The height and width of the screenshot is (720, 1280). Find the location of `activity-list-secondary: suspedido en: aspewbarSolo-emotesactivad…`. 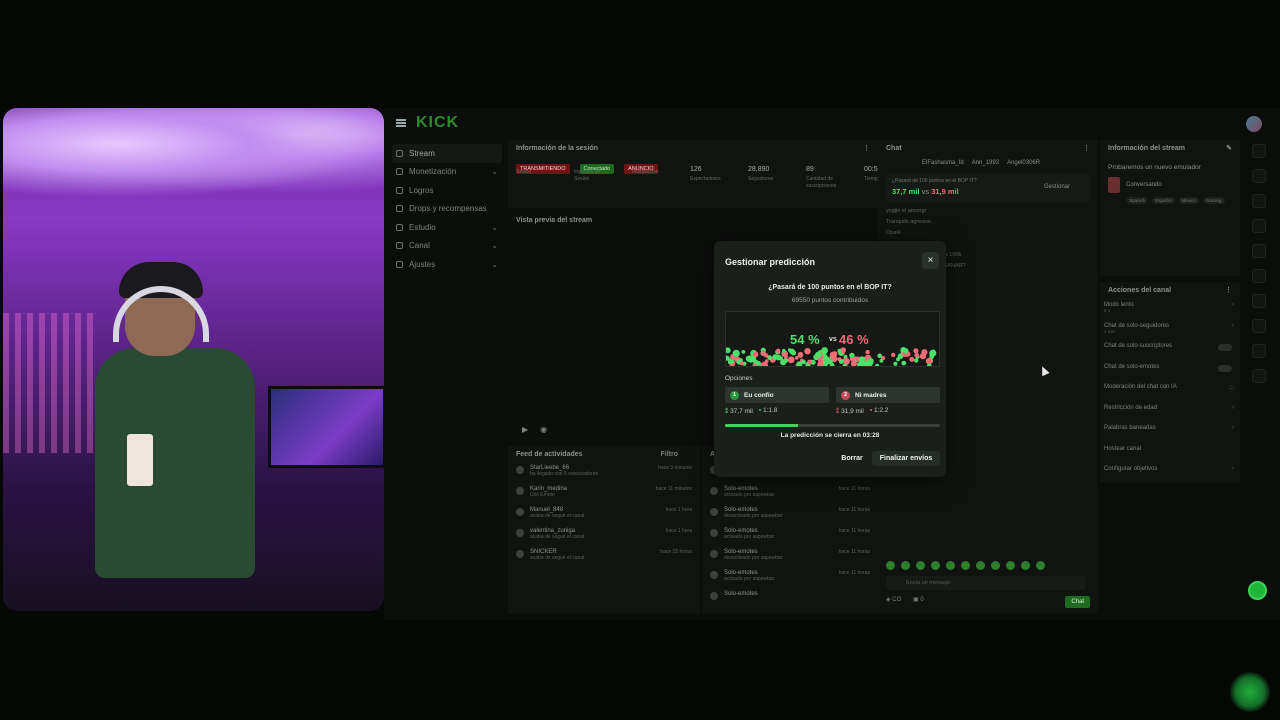

activity-list-secondary: suspedido en: aspewbarSolo-emotesactivad… is located at coordinates (790, 535).